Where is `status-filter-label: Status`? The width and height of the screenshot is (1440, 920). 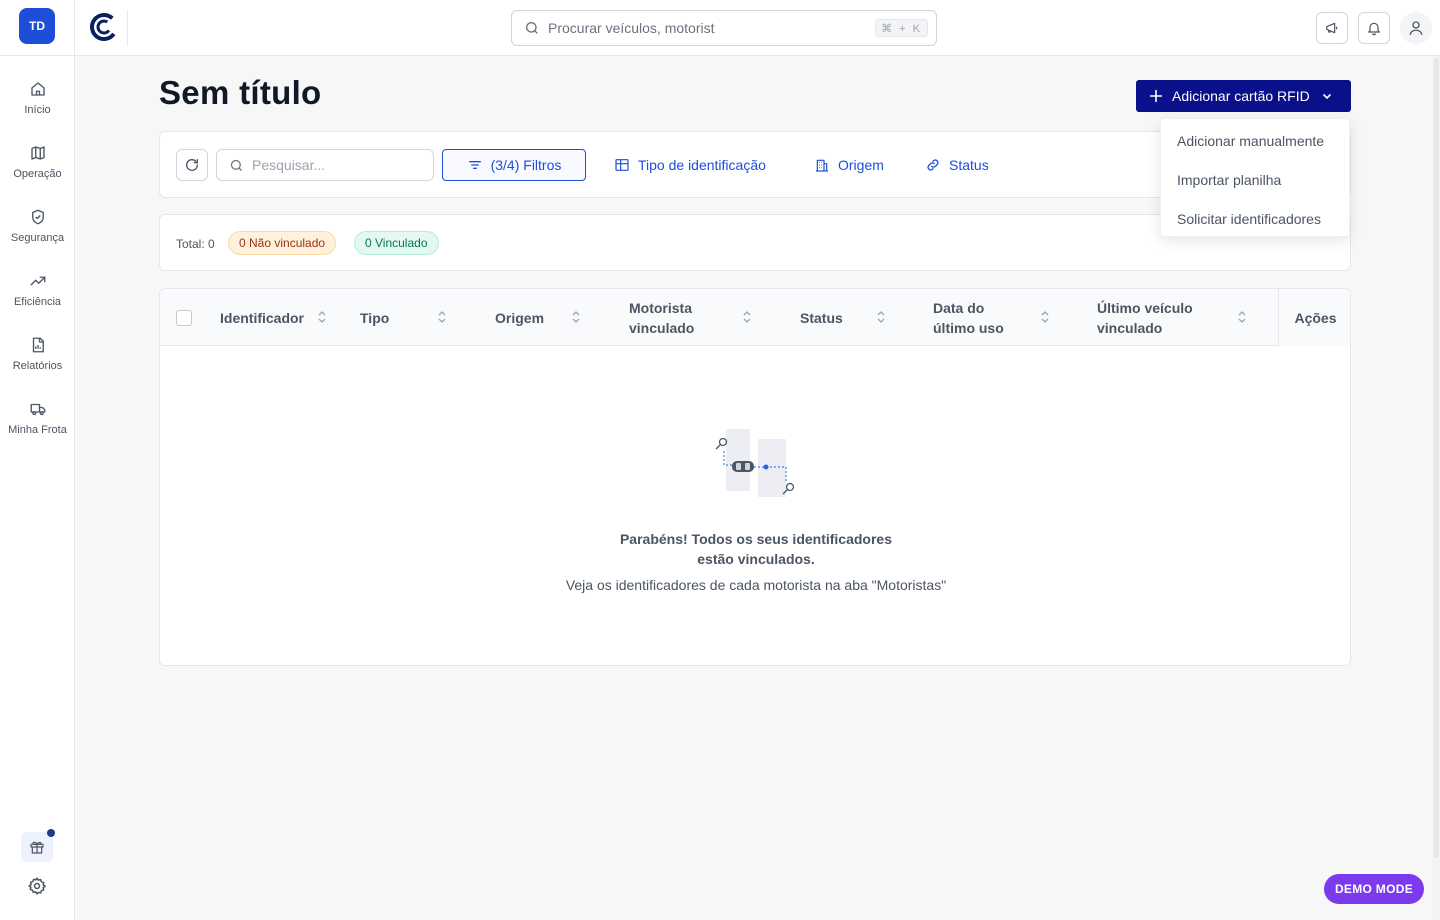 status-filter-label: Status is located at coordinates (969, 165).